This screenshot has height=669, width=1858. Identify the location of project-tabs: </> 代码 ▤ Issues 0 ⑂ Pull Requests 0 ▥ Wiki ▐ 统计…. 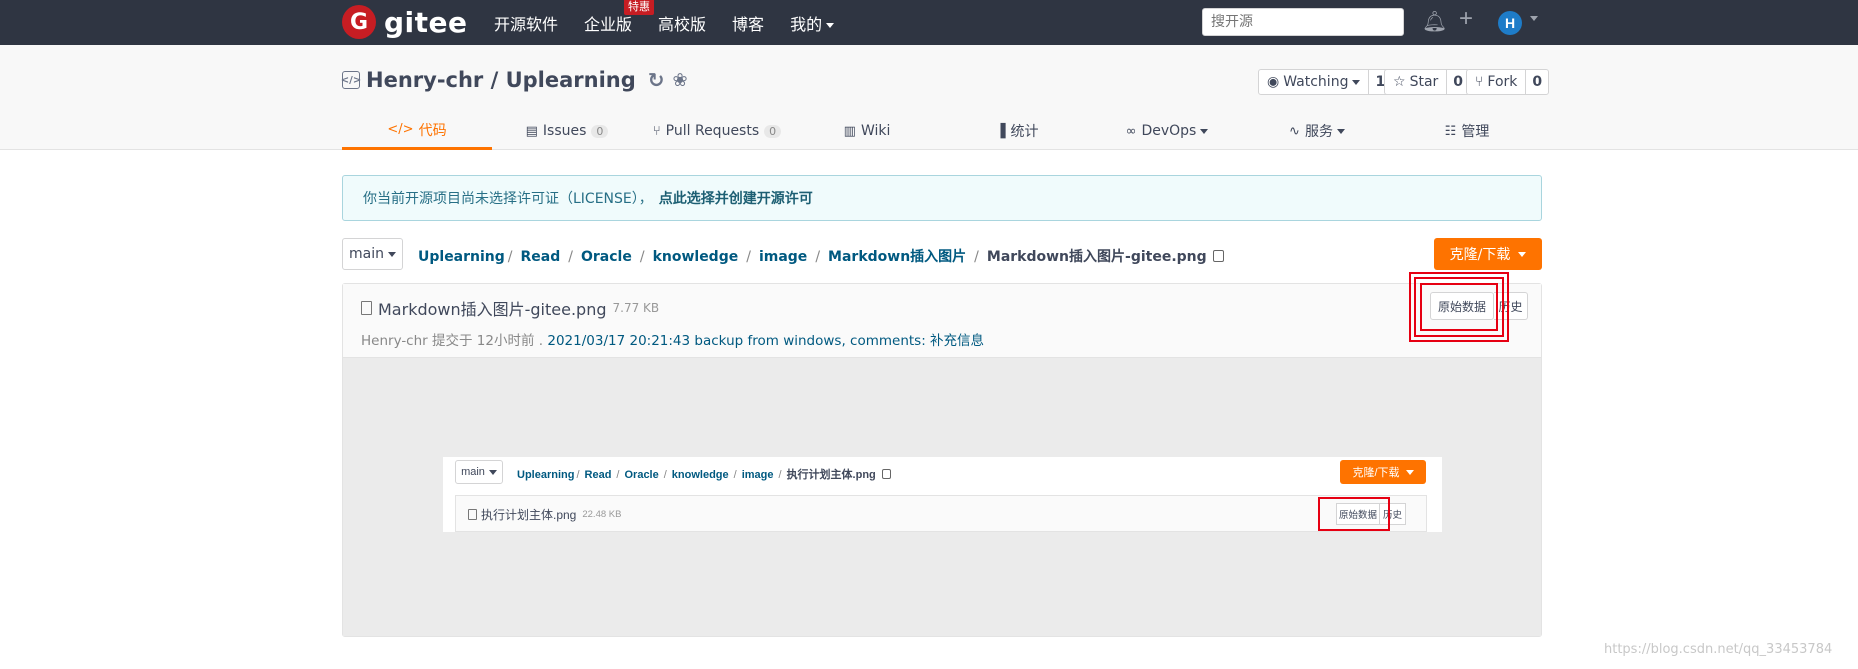
(942, 131).